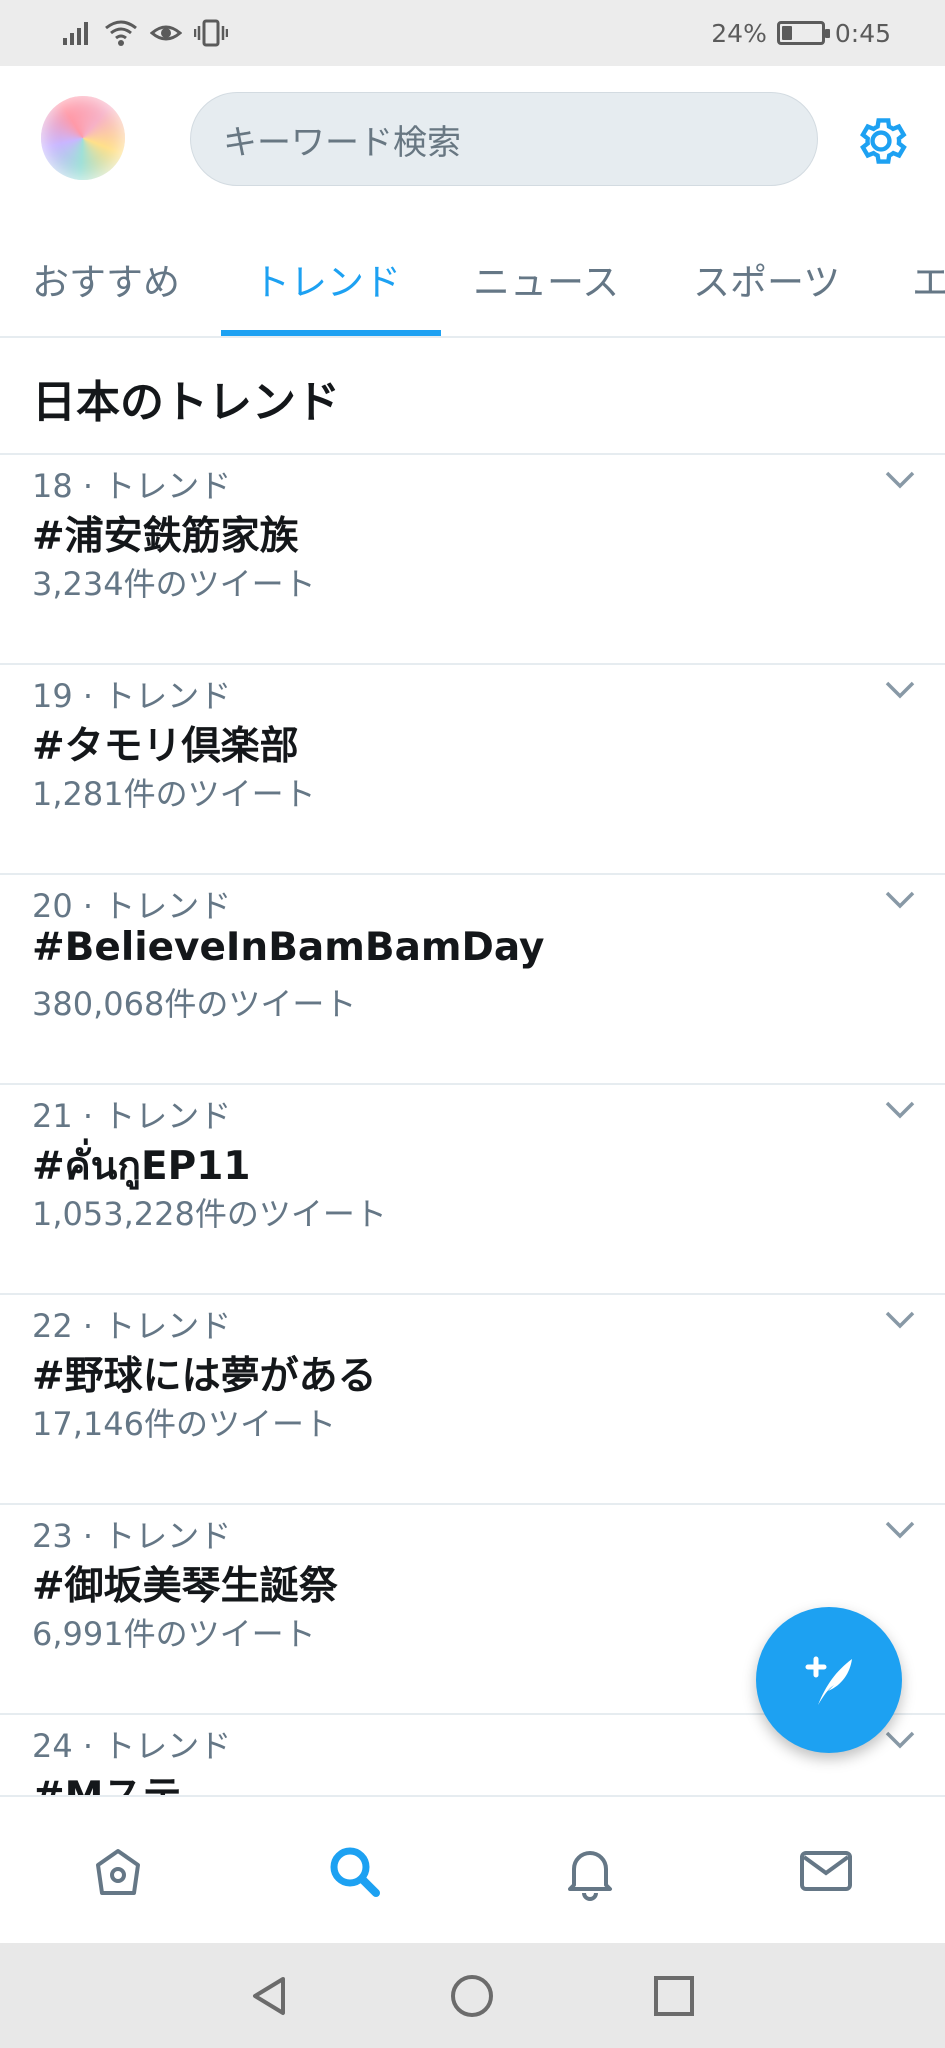 This screenshot has height=2048, width=945. I want to click on compose-feather-icon, so click(828, 1680).